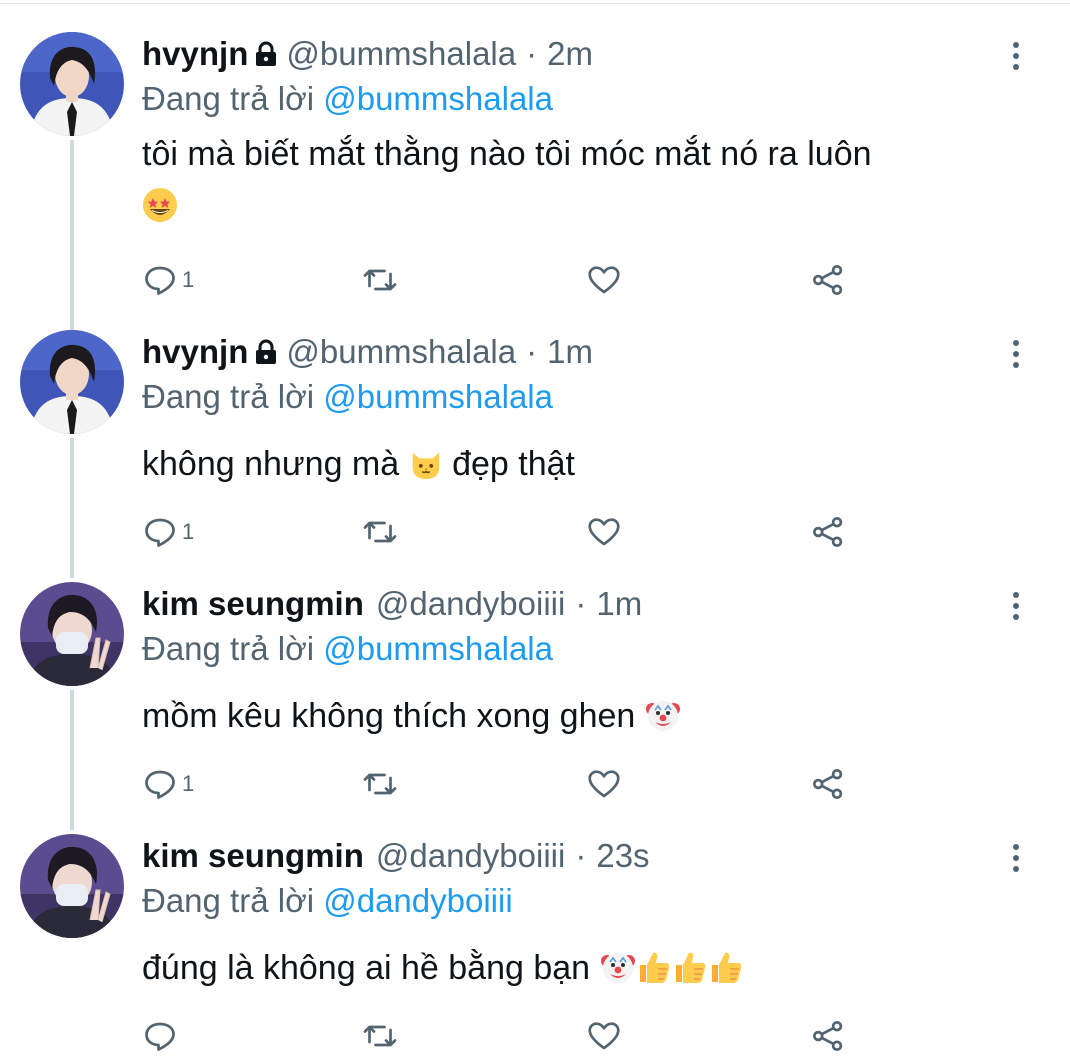  I want to click on action-bar, so click(535, 1036).